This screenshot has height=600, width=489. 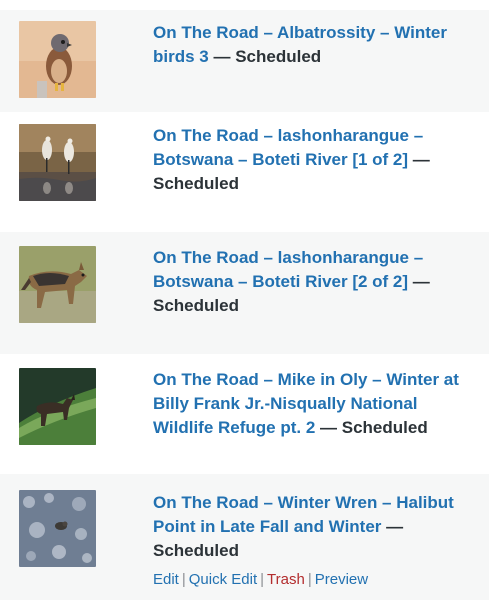 What do you see at coordinates (341, 579) in the screenshot?
I see `preview-link: Preview` at bounding box center [341, 579].